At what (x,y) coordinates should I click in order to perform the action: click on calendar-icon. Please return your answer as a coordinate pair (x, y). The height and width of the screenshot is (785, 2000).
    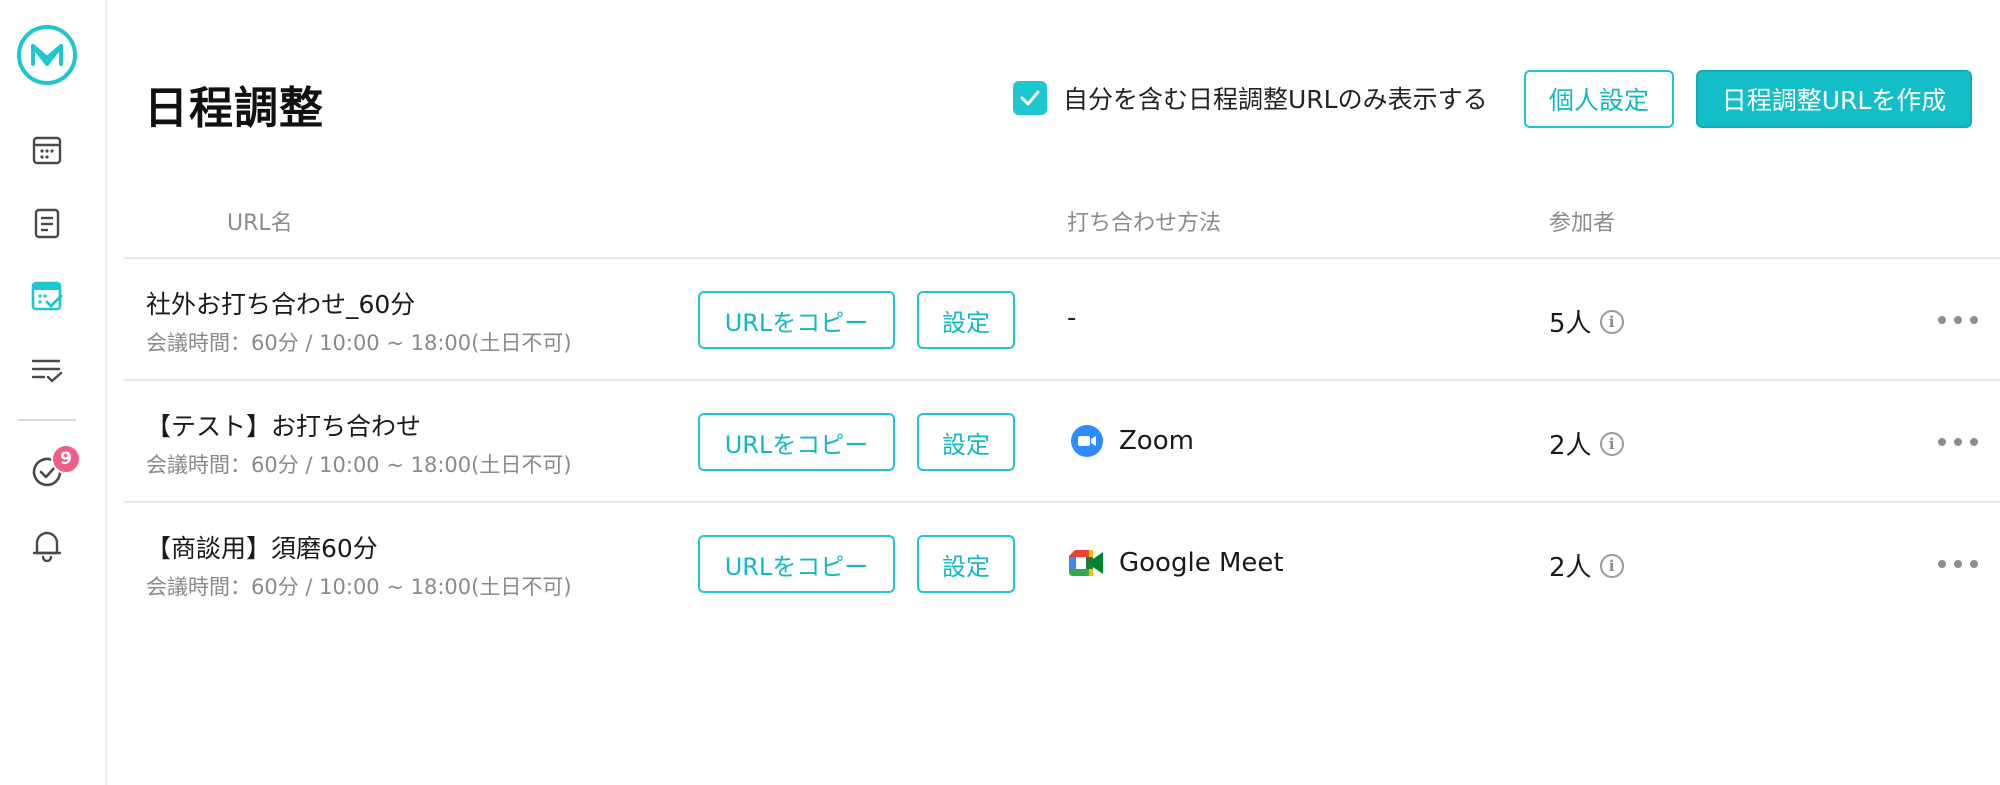
    Looking at the image, I should click on (47, 150).